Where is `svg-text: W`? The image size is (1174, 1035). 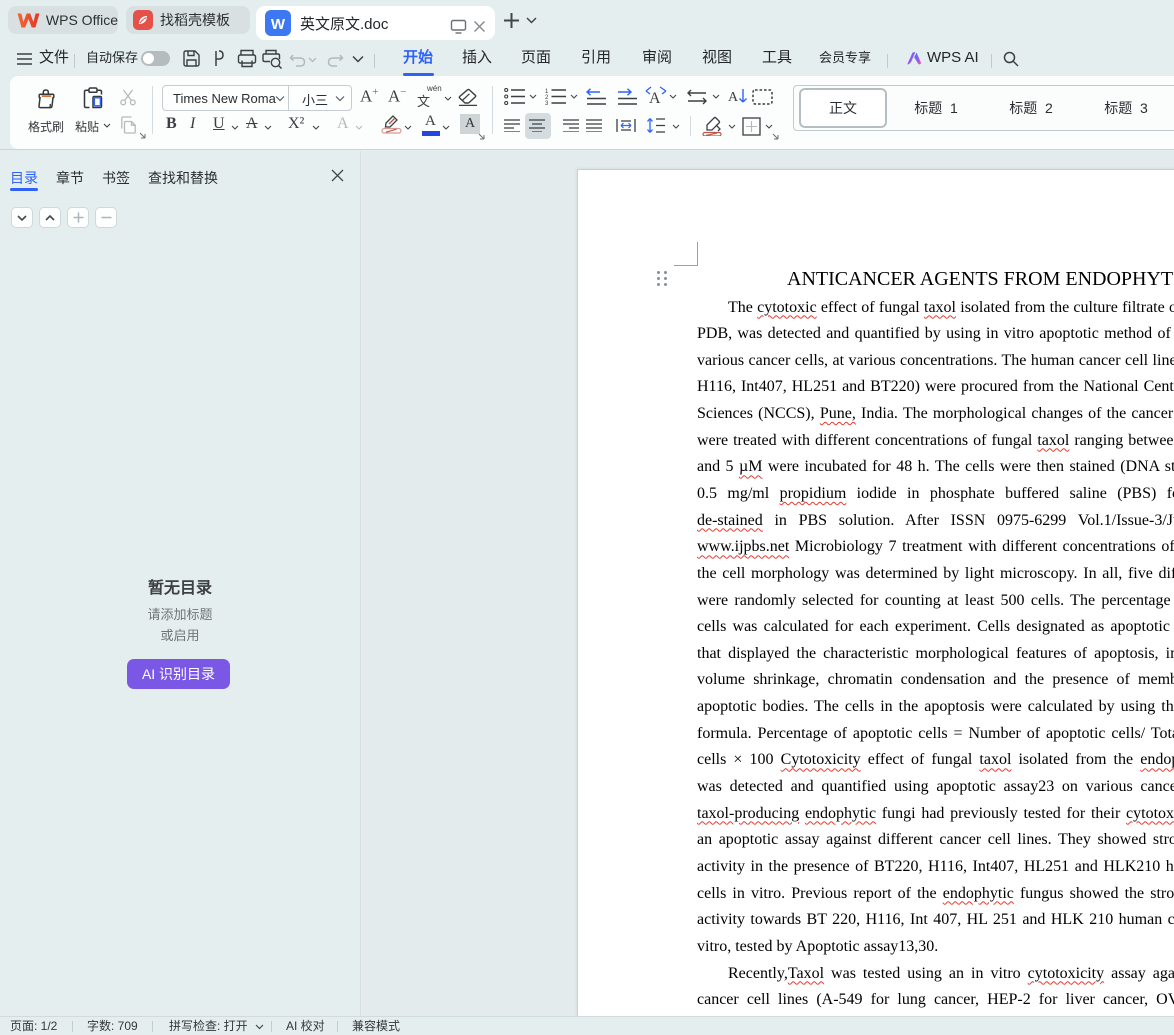 svg-text: W is located at coordinates (278, 24).